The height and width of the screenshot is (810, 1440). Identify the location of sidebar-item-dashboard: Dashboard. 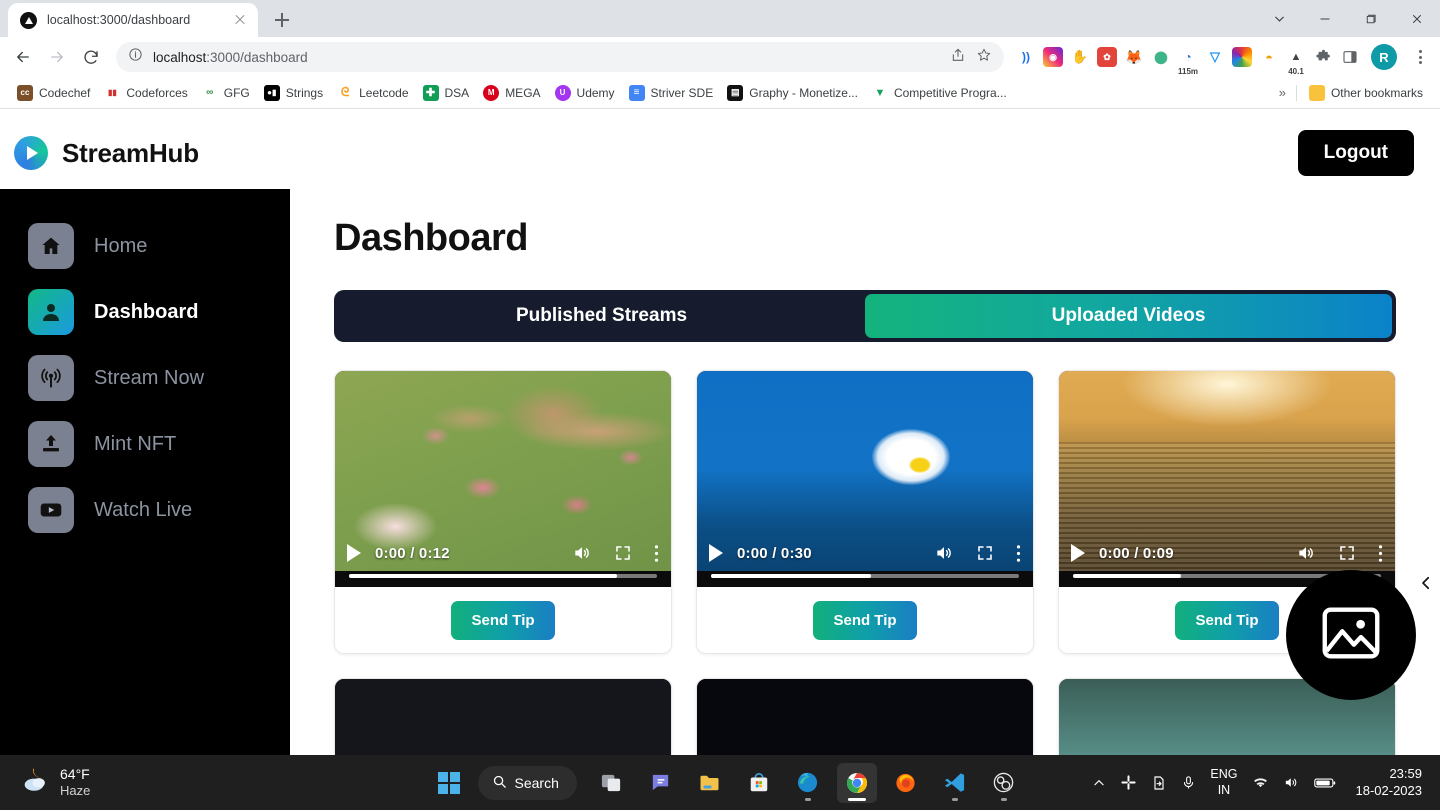
(145, 312).